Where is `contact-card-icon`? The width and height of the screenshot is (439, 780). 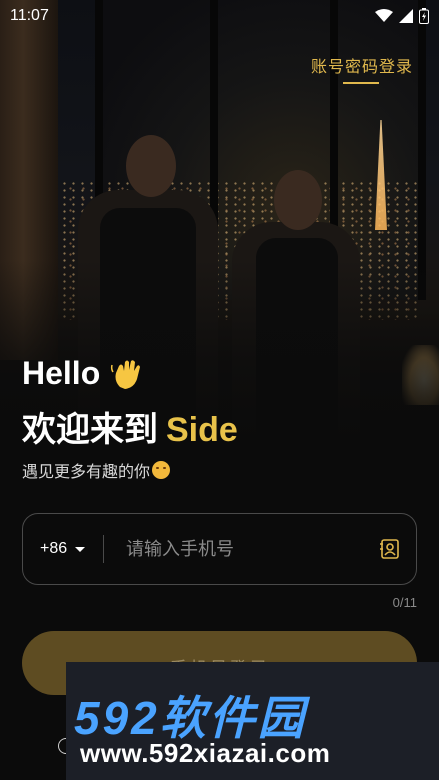 contact-card-icon is located at coordinates (389, 549).